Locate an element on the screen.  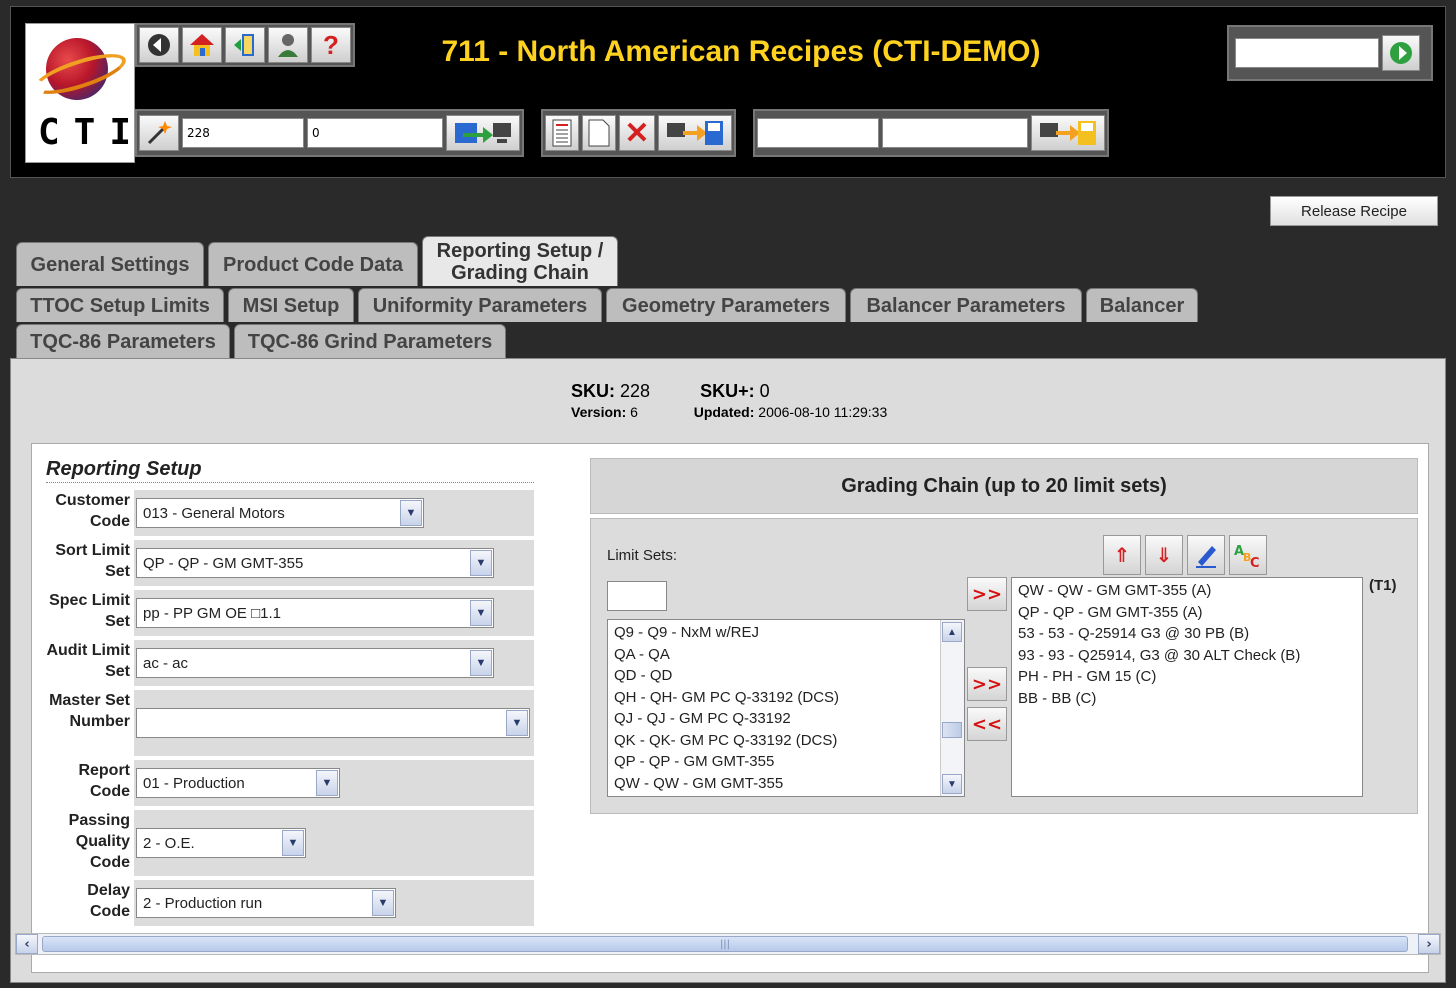
tab-msi-setup: MSI Setup is located at coordinates (291, 305).